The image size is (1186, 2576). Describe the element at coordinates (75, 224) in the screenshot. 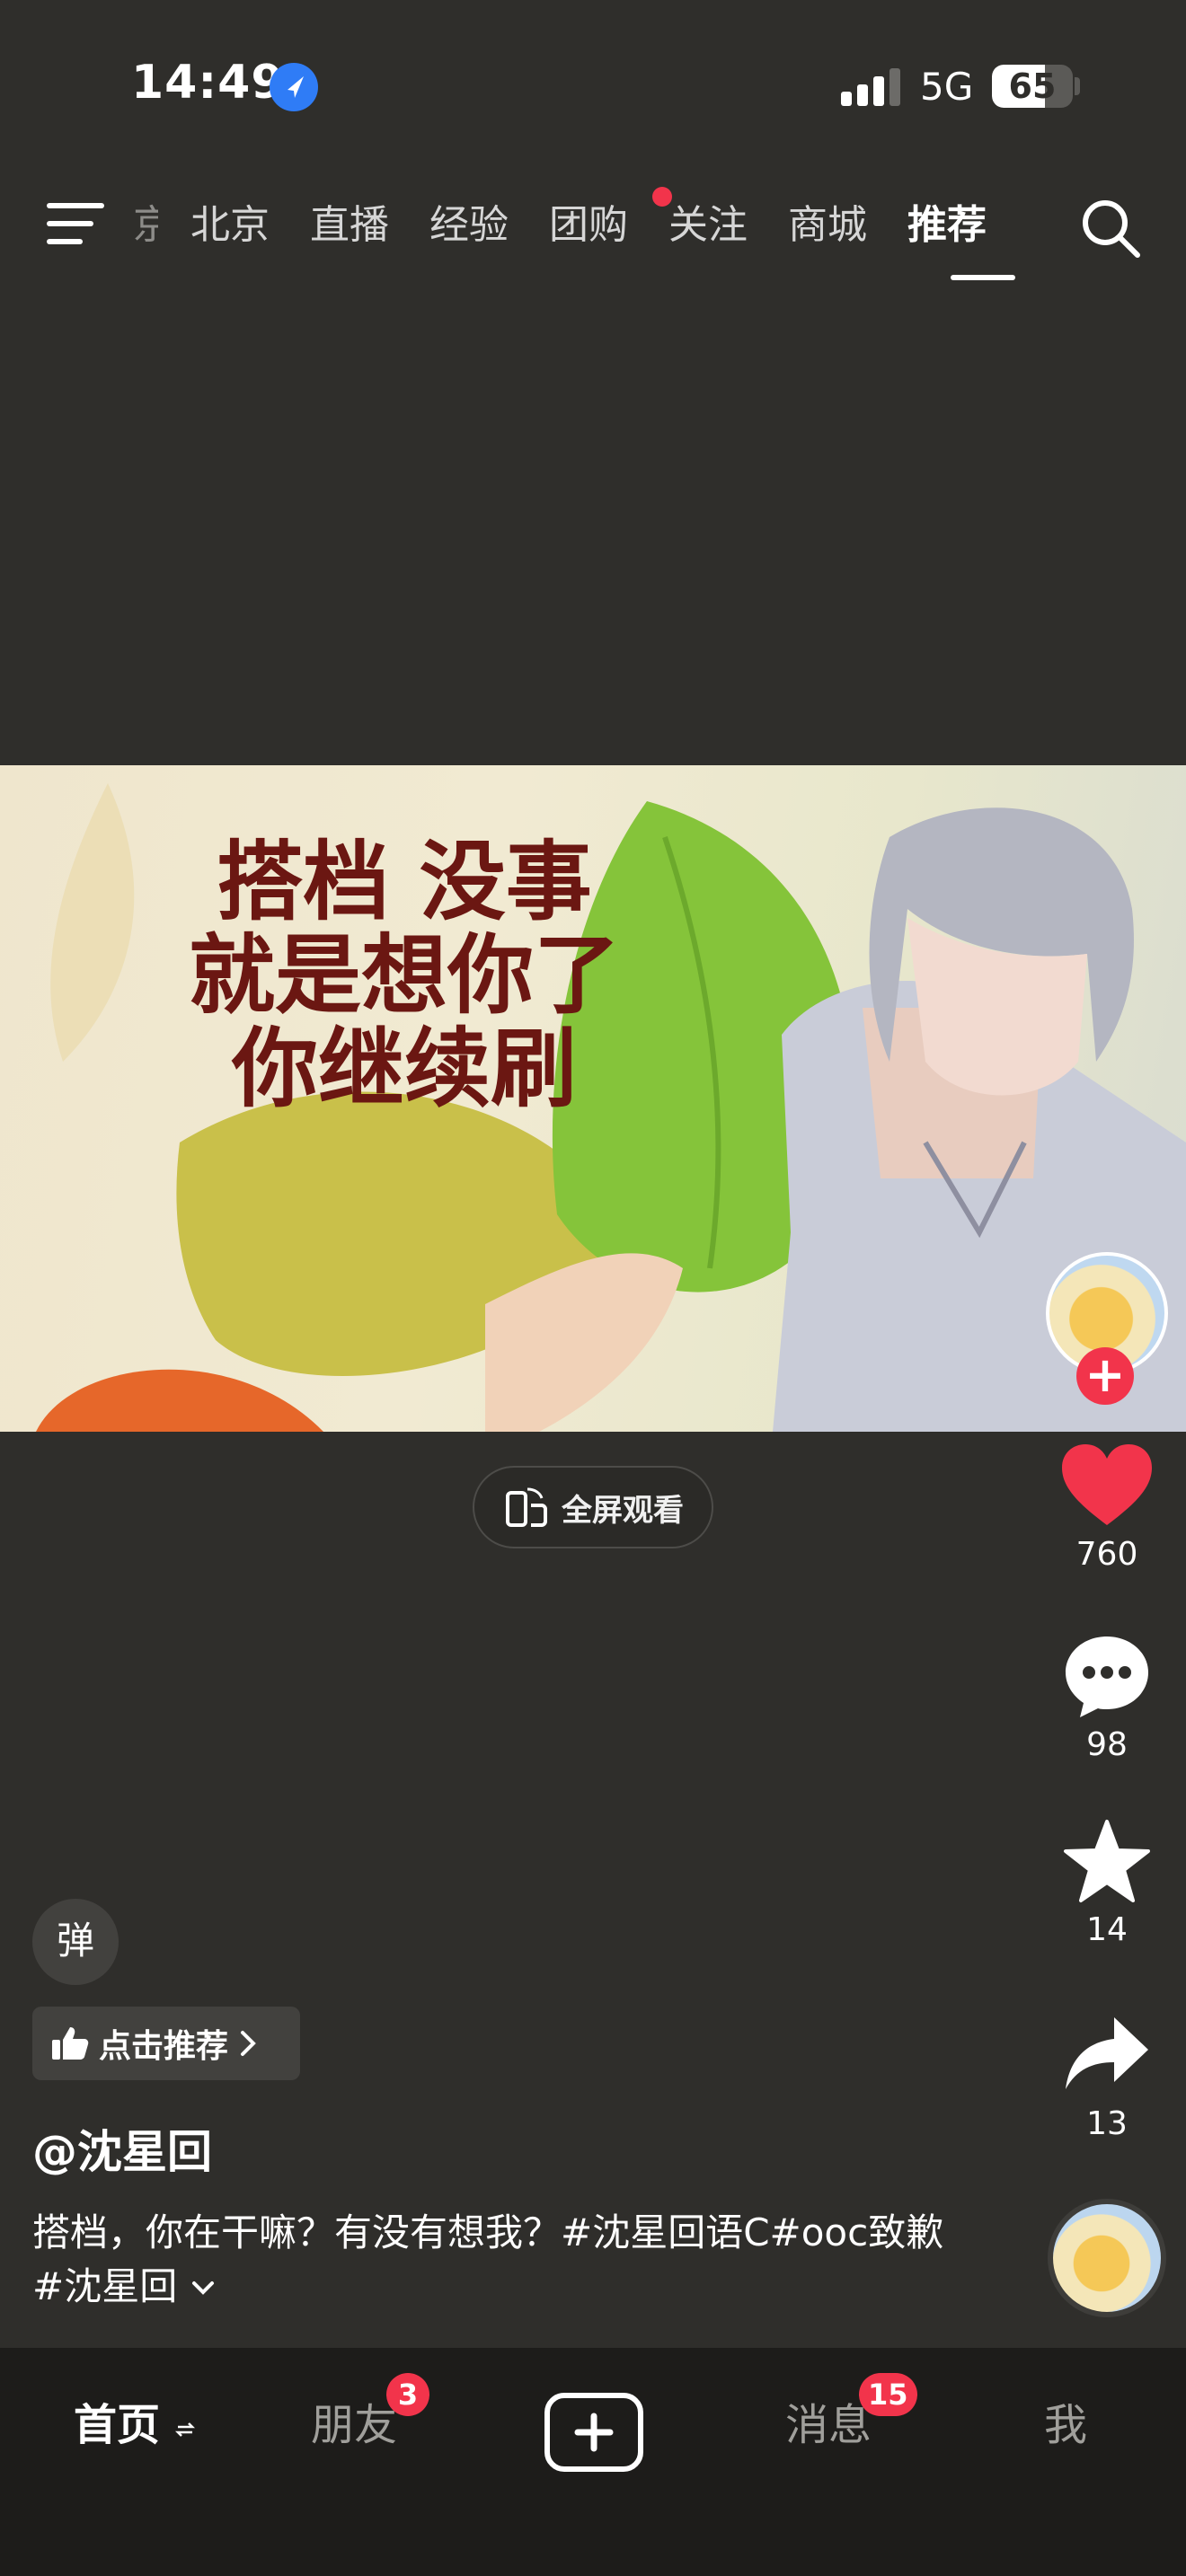

I see `menu-icon` at that location.